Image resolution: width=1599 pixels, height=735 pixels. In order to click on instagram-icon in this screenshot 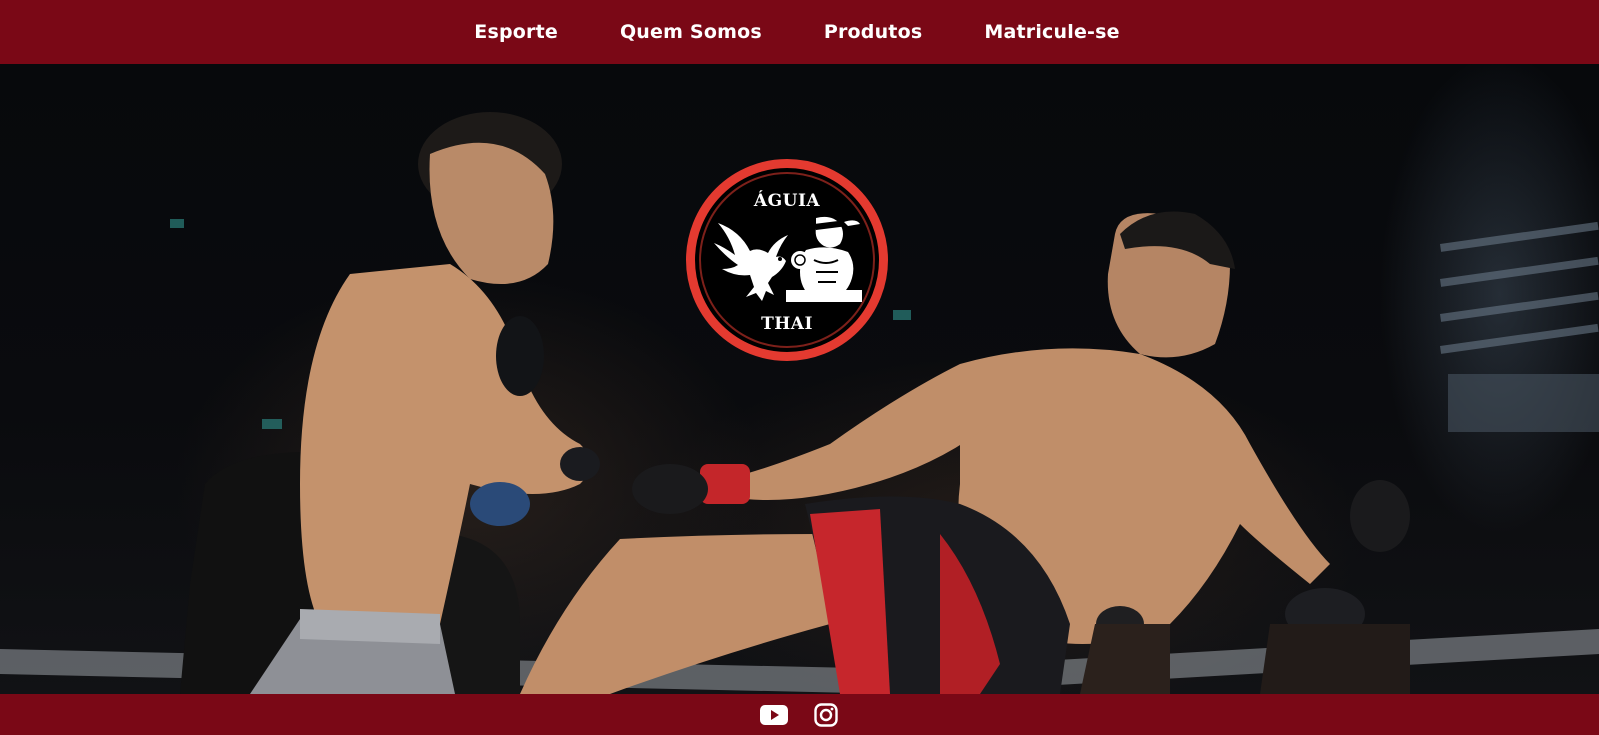, I will do `click(825, 714)`.